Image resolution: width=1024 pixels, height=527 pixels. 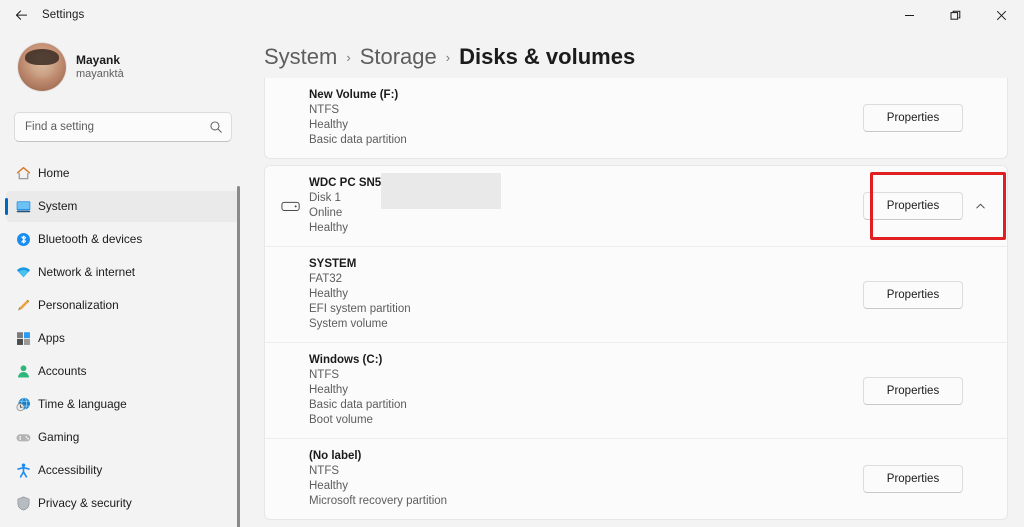 I want to click on page-title: Disks & volumes, so click(x=547, y=56).